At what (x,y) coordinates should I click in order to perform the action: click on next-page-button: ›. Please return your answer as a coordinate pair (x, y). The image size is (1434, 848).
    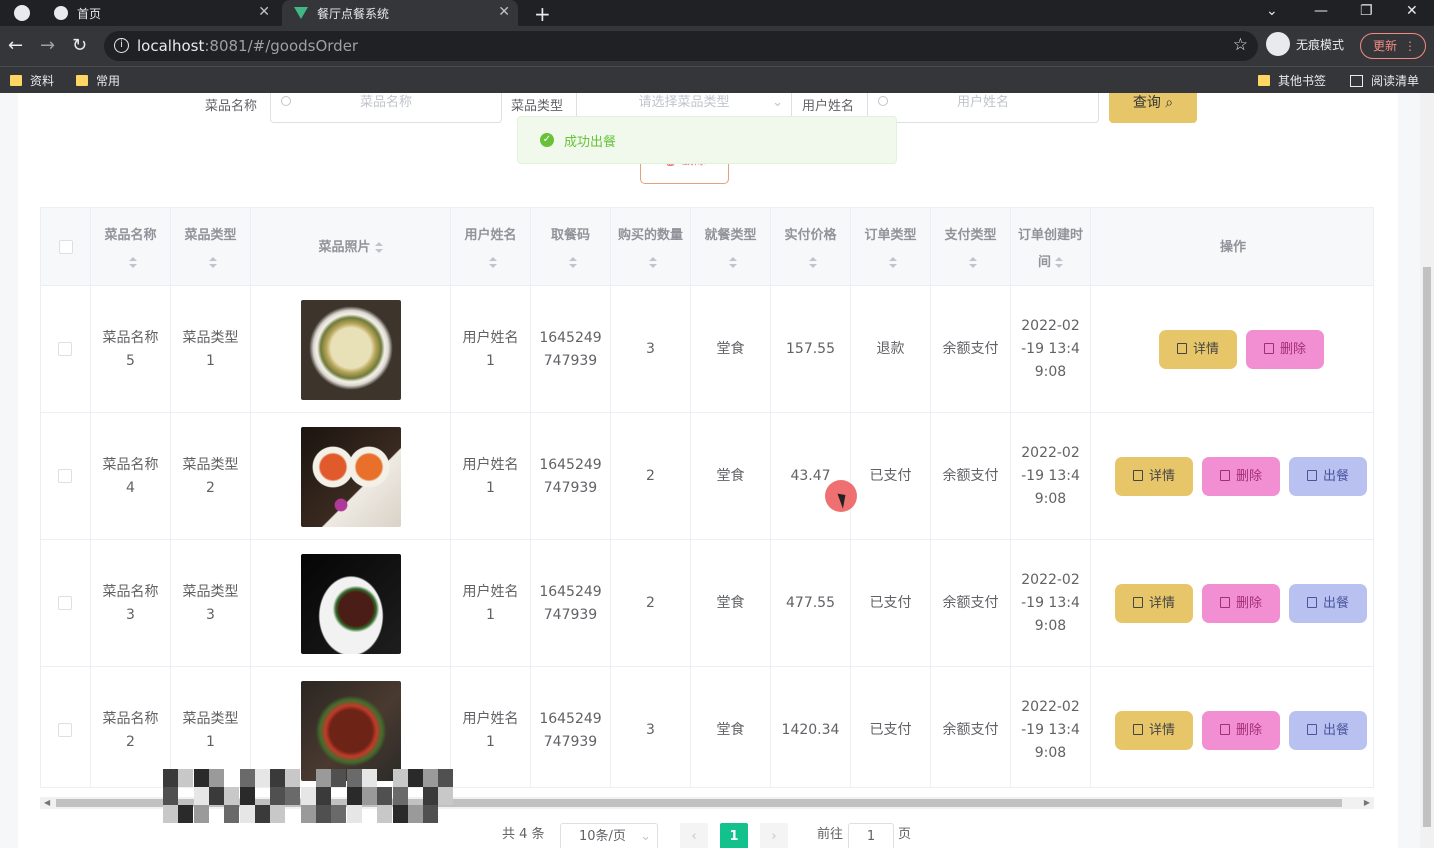
    Looking at the image, I should click on (774, 835).